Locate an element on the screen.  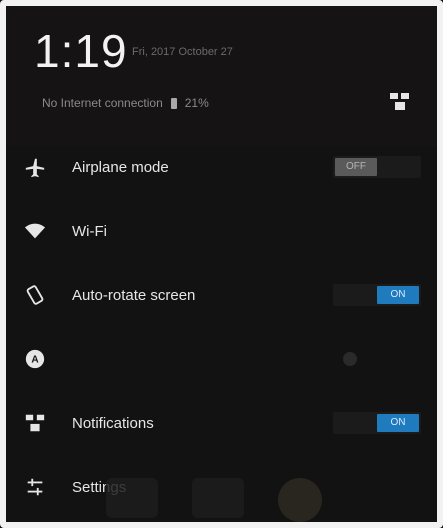
auto-brightness-icon: A is located at coordinates (35, 359).